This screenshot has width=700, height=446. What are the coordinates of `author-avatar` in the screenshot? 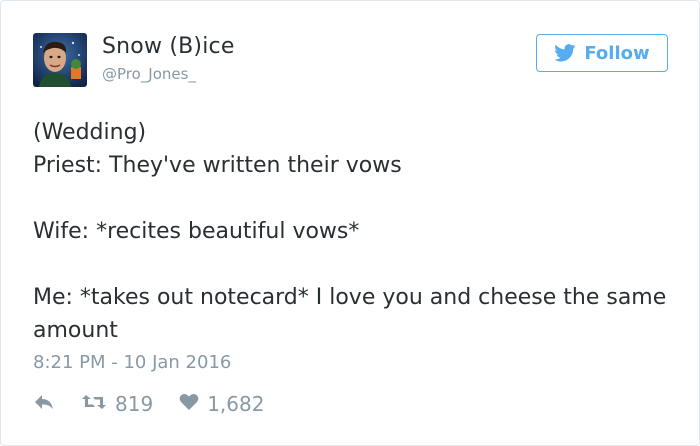 It's located at (60, 60).